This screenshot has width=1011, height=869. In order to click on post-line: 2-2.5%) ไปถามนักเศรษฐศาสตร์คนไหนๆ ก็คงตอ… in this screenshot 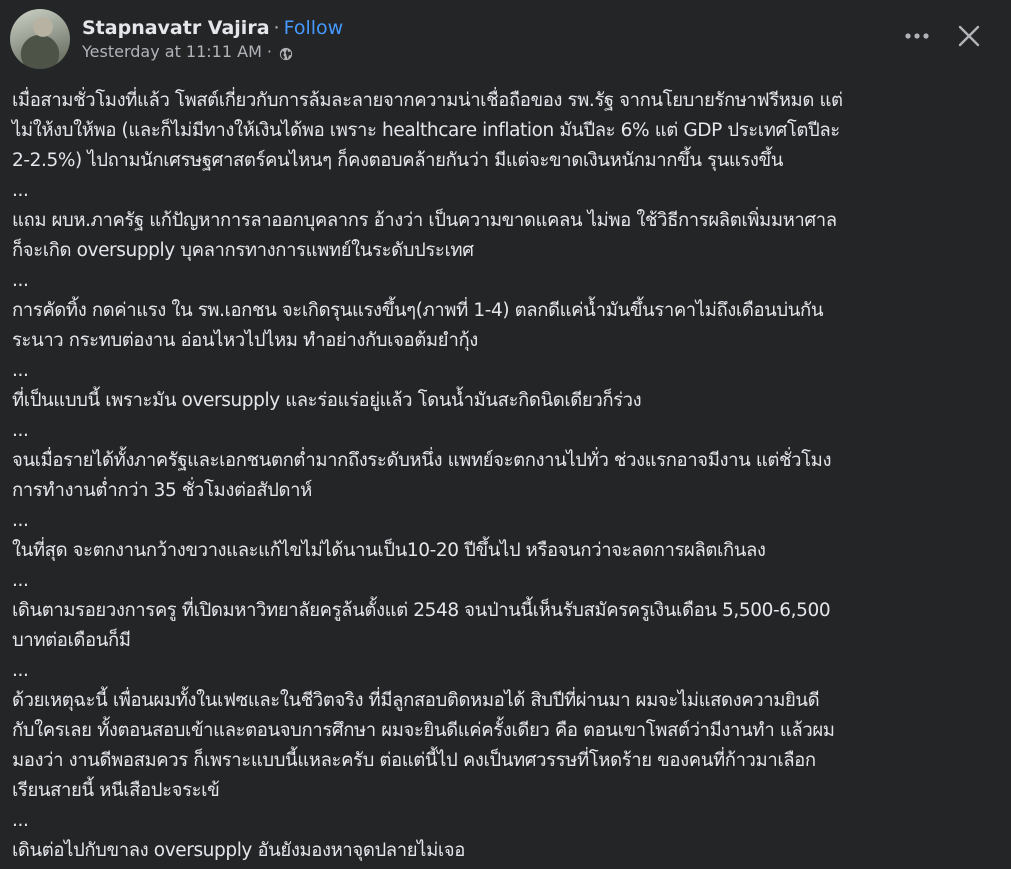, I will do `click(398, 160)`.